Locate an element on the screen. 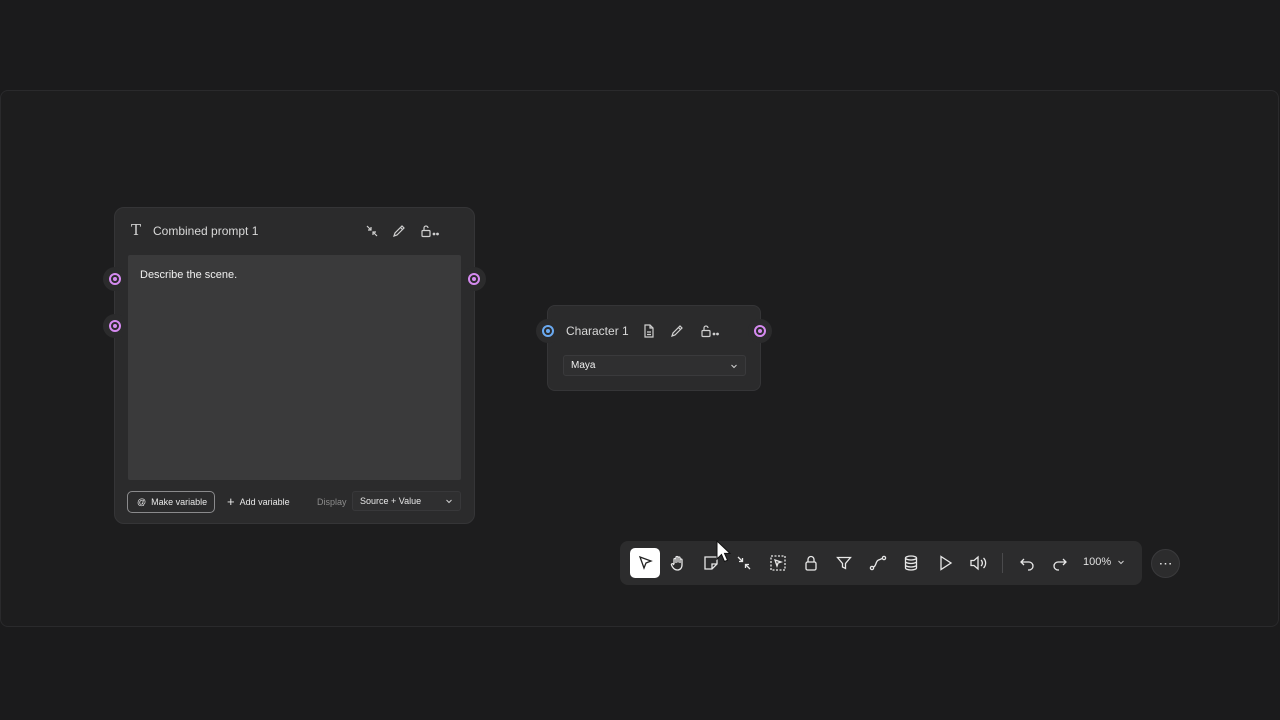 The width and height of the screenshot is (1280, 720). mouse-cursor-icon is located at coordinates (724, 551).